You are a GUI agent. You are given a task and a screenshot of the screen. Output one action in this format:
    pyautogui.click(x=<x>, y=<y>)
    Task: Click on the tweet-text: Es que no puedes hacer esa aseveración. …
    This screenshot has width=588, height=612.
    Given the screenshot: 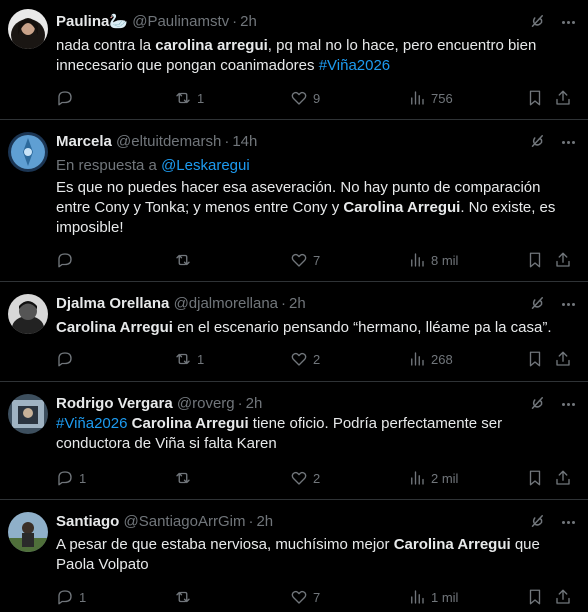 What is the action you would take?
    pyautogui.click(x=306, y=207)
    